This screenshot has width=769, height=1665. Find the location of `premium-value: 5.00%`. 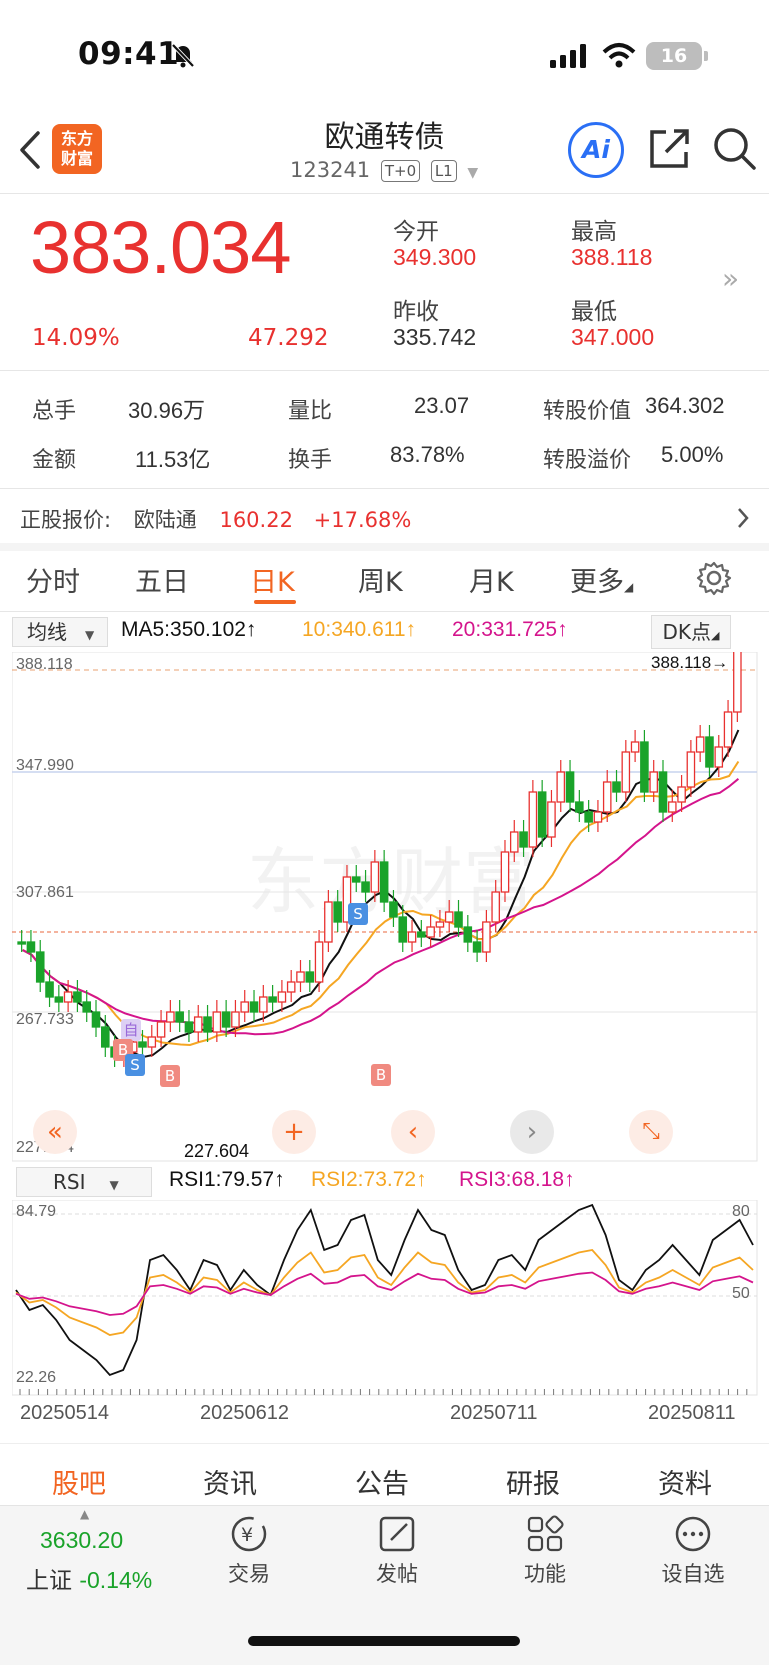

premium-value: 5.00% is located at coordinates (692, 454).